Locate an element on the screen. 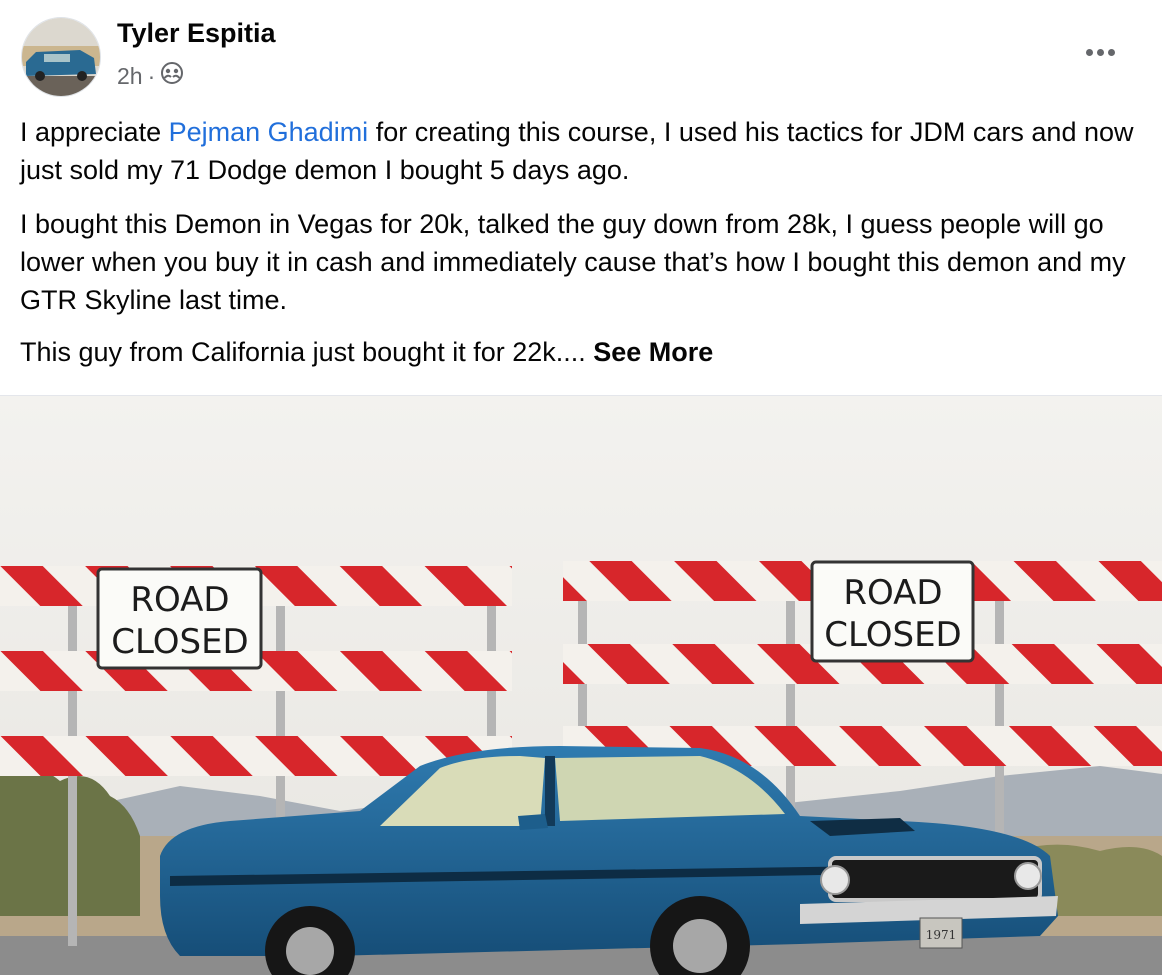 The height and width of the screenshot is (980, 1162). post-meta: 2h · is located at coordinates (150, 76).